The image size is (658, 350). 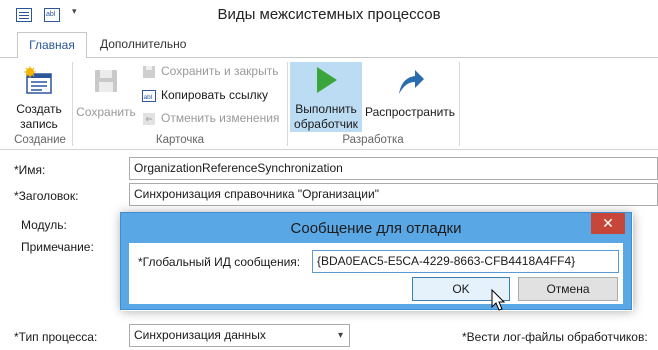 What do you see at coordinates (326, 109) in the screenshot?
I see `run-label-line1: Выполнить` at bounding box center [326, 109].